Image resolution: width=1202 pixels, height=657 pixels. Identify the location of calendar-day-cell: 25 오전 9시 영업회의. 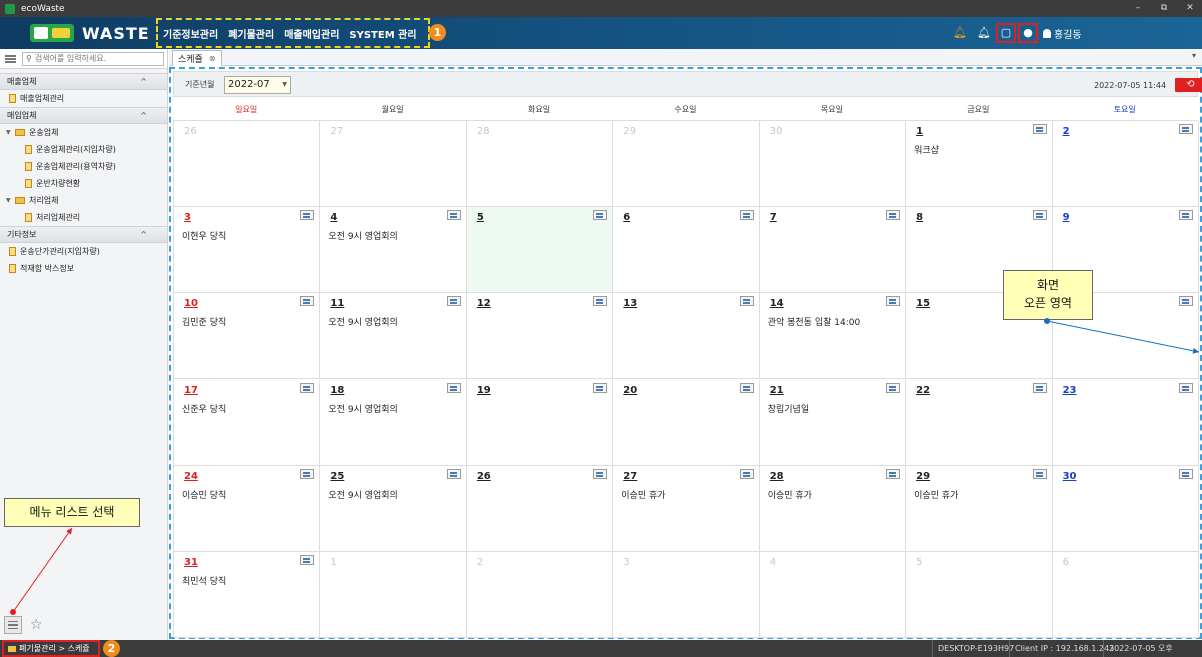
(393, 508).